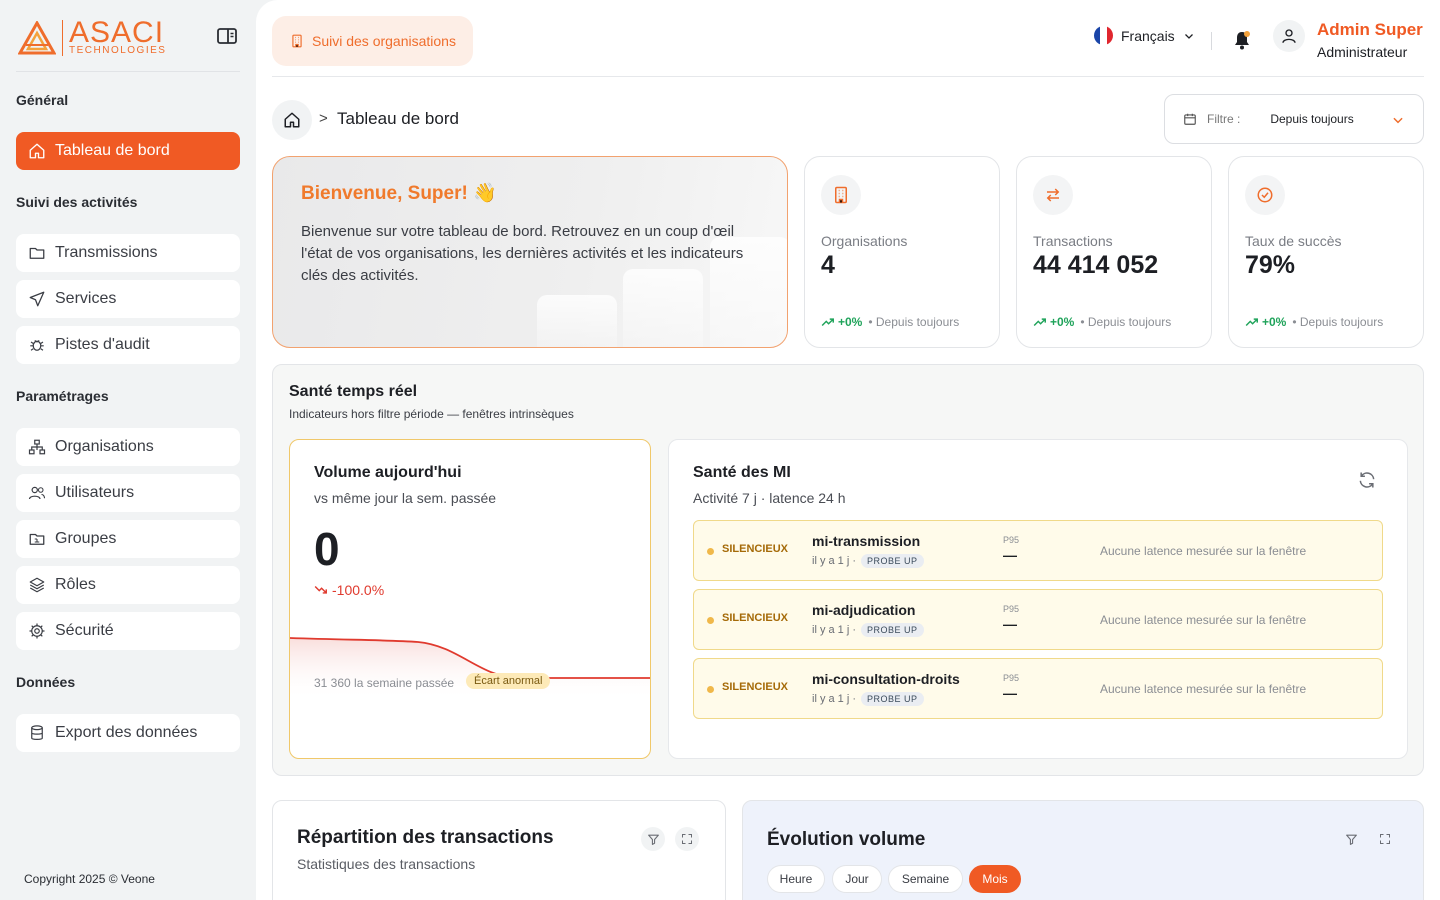 The image size is (1440, 900). Describe the element at coordinates (128, 631) in the screenshot. I see `sidebar-item-security: Sécurité` at that location.